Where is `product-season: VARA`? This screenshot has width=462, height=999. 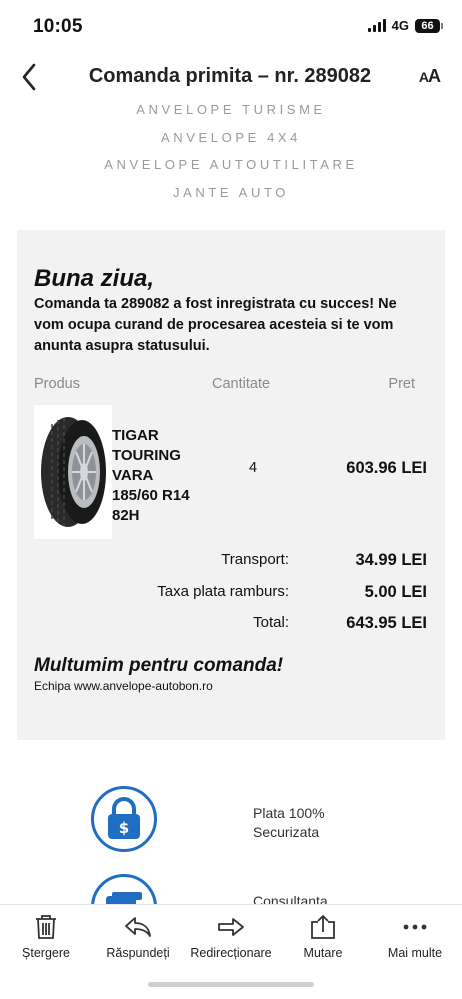 product-season: VARA is located at coordinates (133, 475).